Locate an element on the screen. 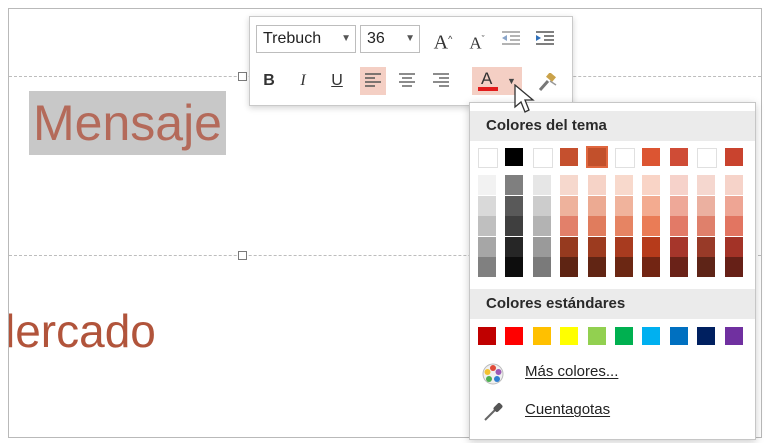 This screenshot has width=771, height=443. mouse-cursor-icon is located at coordinates (524, 98).